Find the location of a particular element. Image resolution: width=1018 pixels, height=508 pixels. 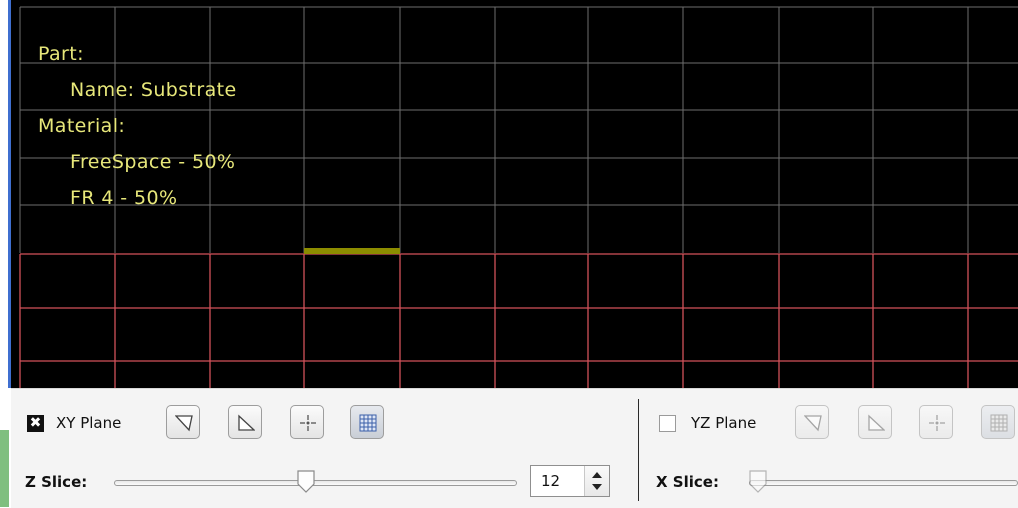

part-heading: Part: is located at coordinates (61, 54).